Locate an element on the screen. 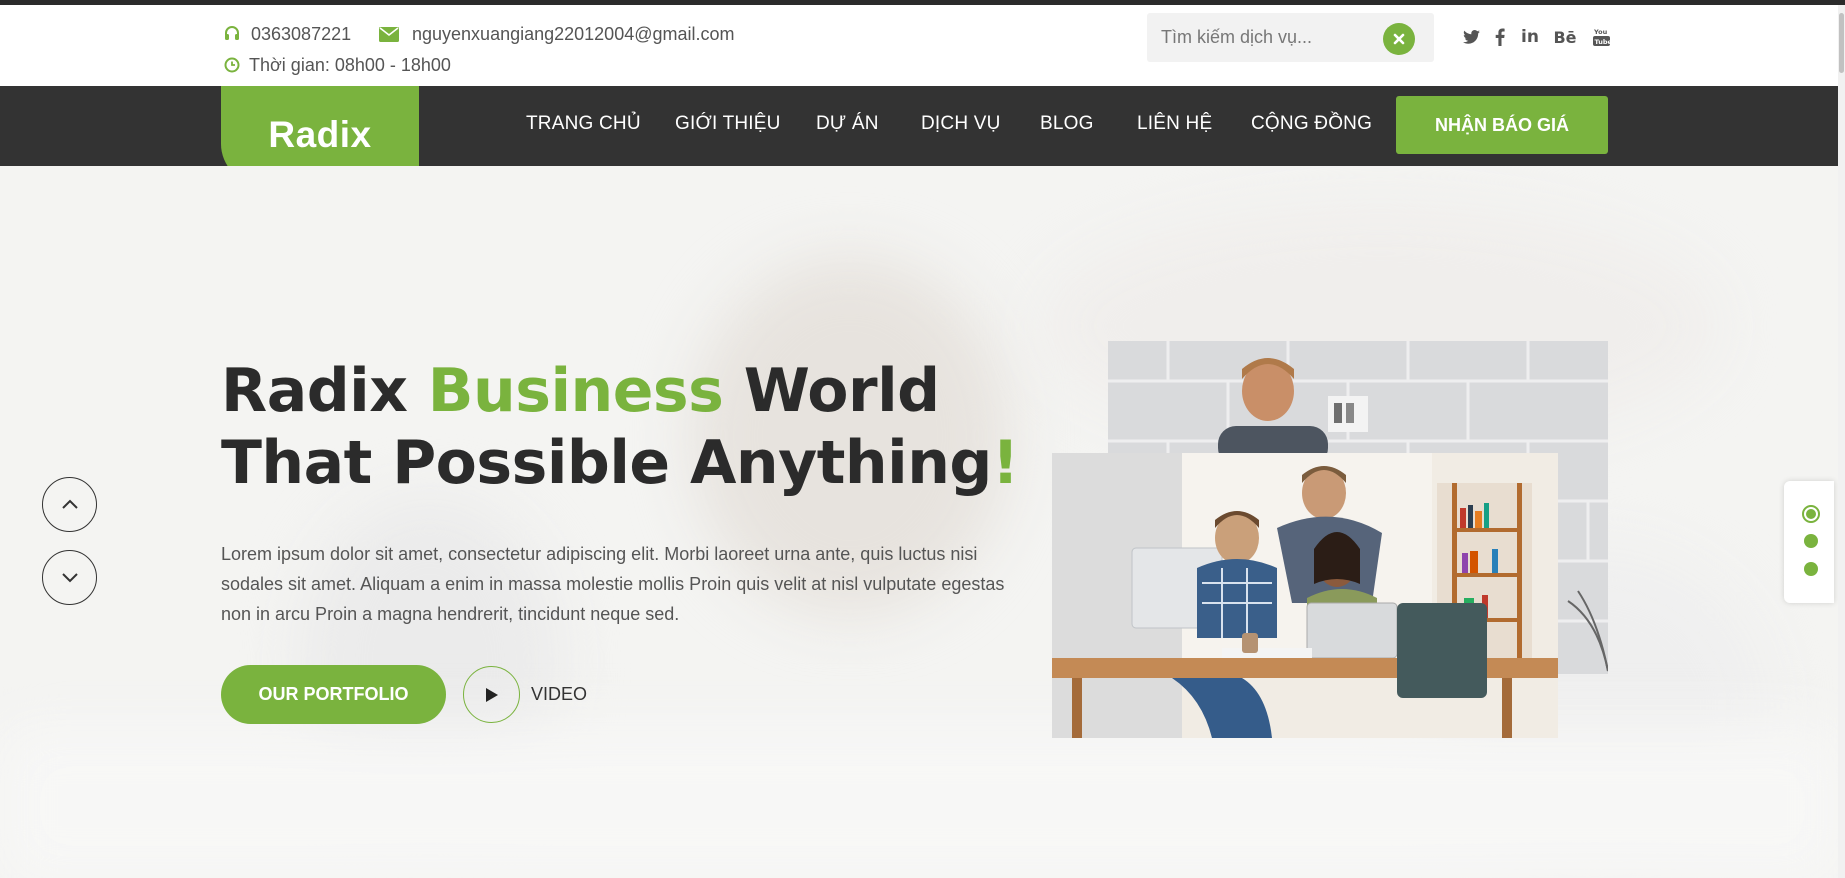  svg-text: Tube is located at coordinates (1602, 42).